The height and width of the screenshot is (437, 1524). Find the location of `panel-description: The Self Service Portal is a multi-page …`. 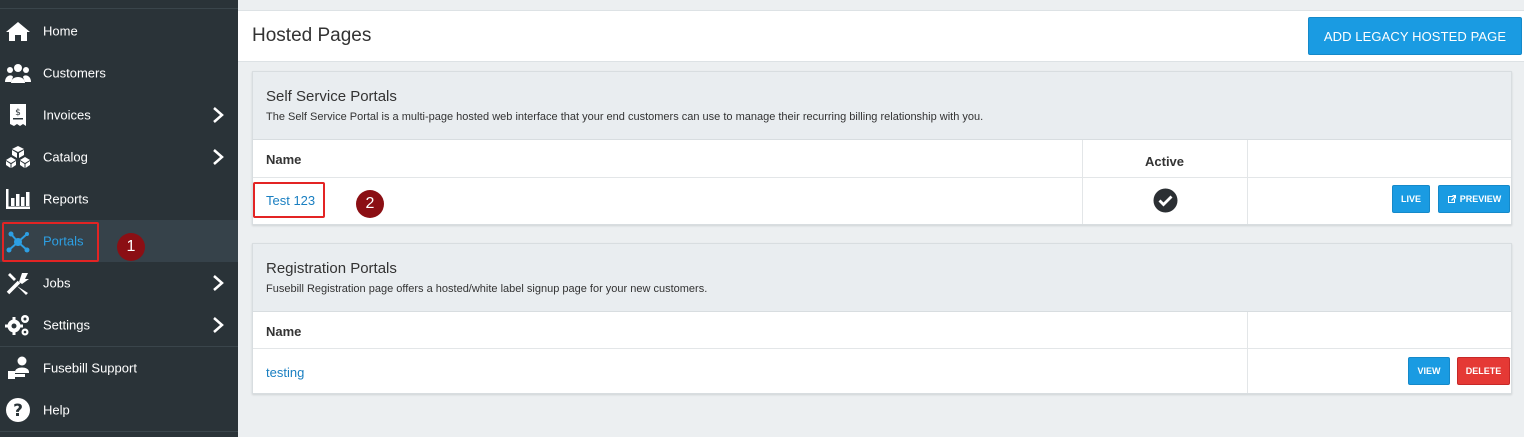

panel-description: The Self Service Portal is a multi-page … is located at coordinates (625, 117).